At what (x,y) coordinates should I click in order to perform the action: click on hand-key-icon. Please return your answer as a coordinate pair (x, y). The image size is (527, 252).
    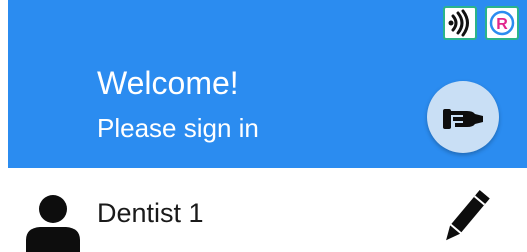
    Looking at the image, I should click on (463, 119).